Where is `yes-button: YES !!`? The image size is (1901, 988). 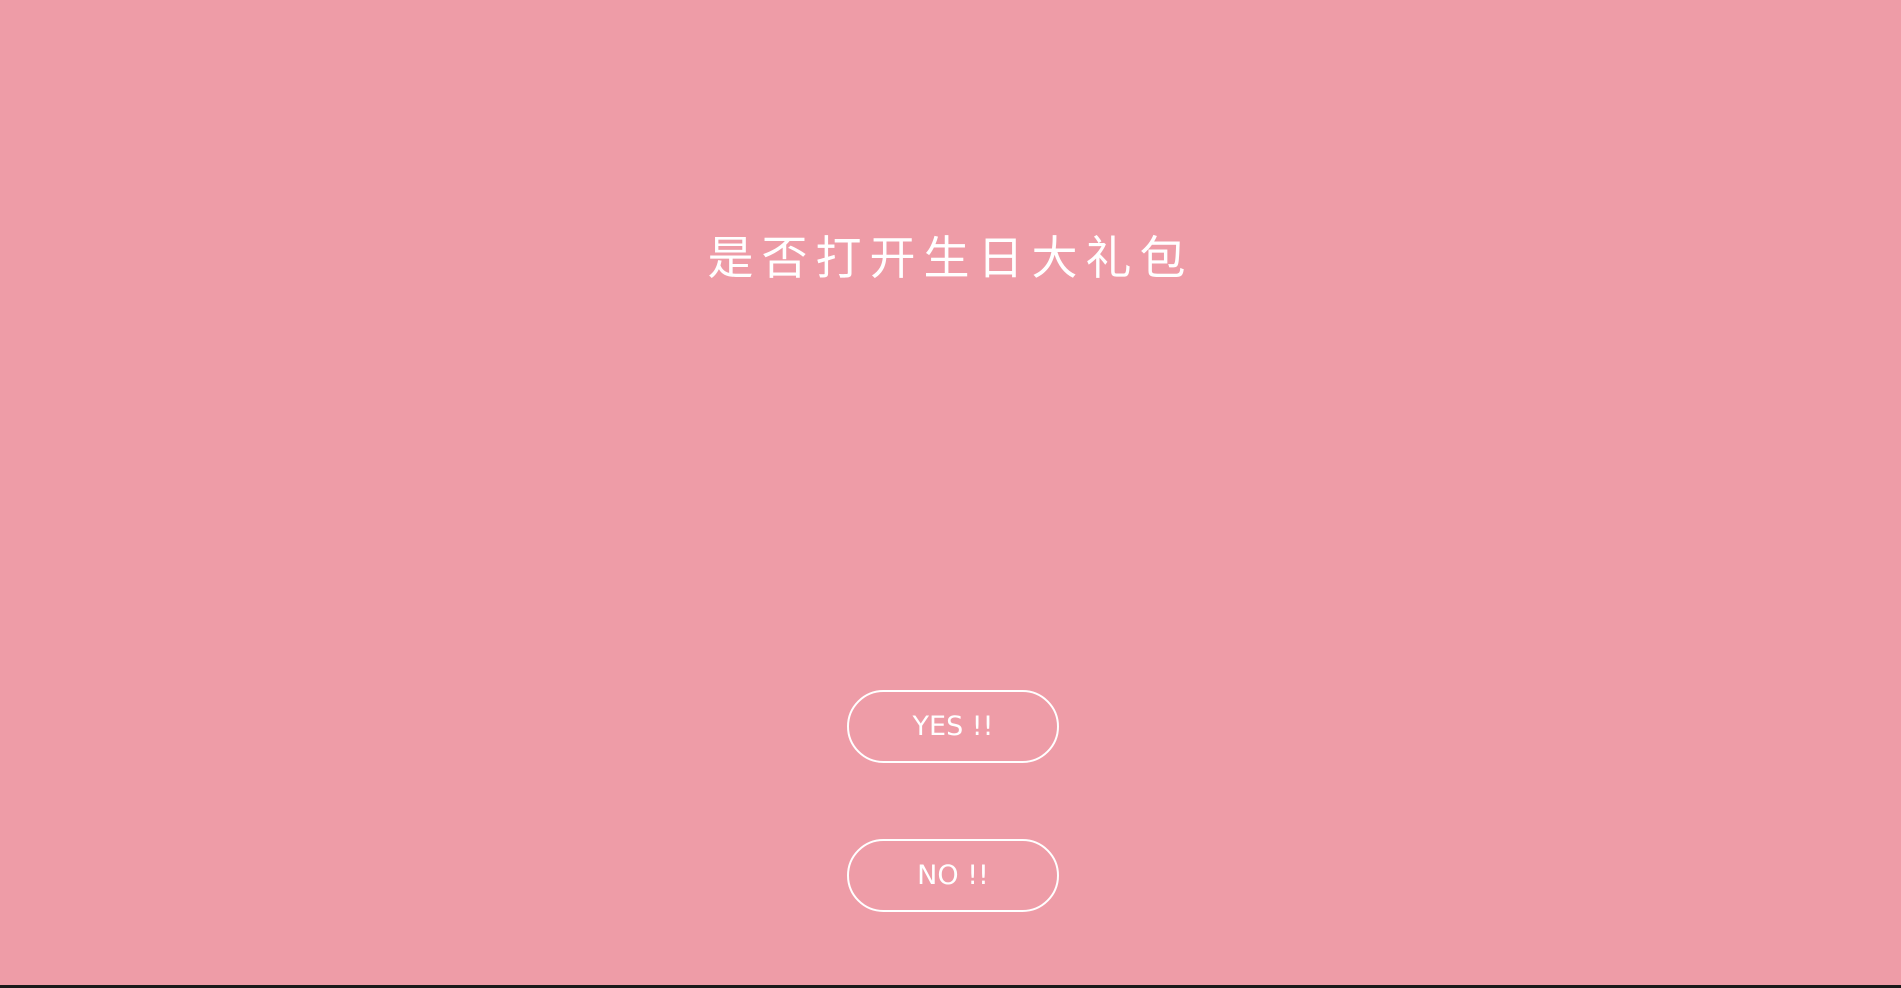 yes-button: YES !! is located at coordinates (953, 726).